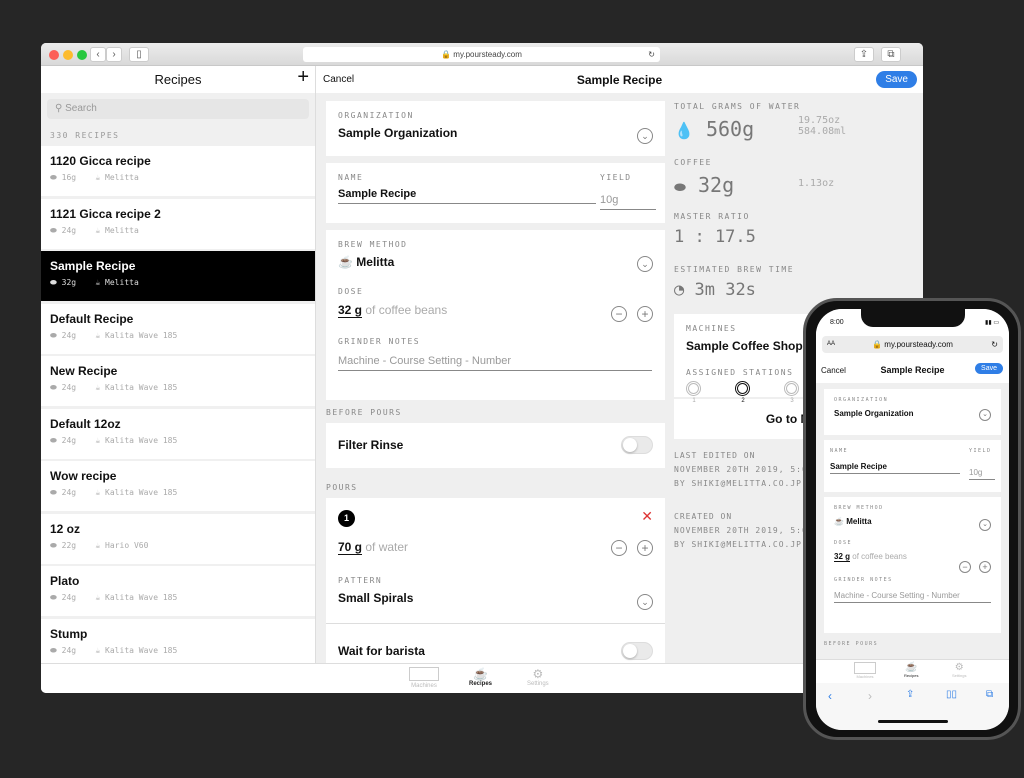 This screenshot has height=778, width=1024. I want to click on phone-reload-icon: ↻, so click(994, 344).